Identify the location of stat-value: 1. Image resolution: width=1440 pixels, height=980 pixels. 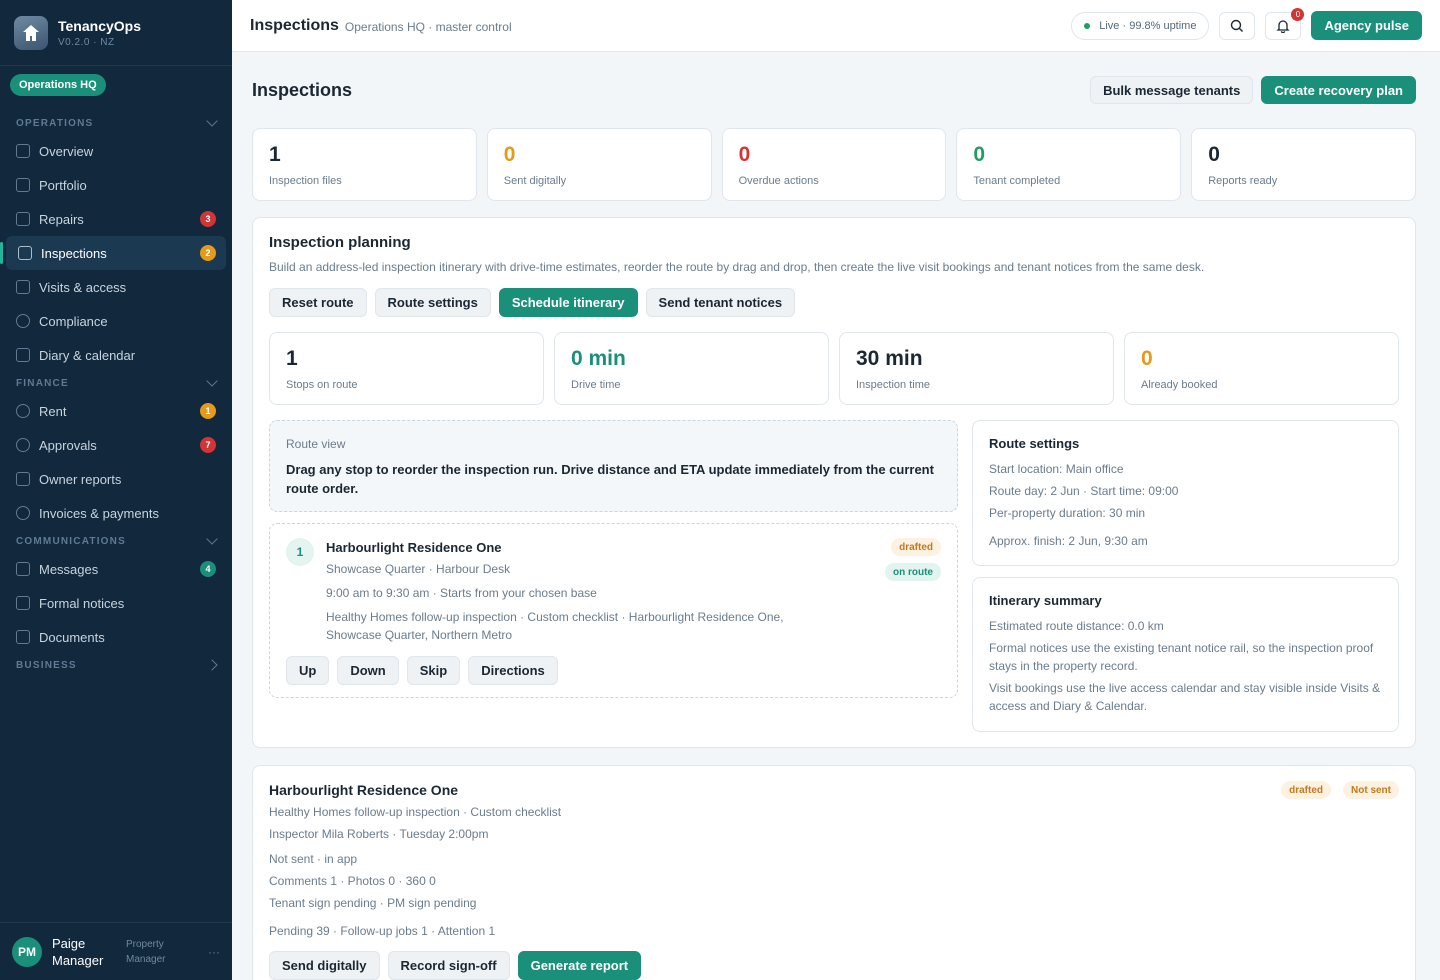
(275, 154).